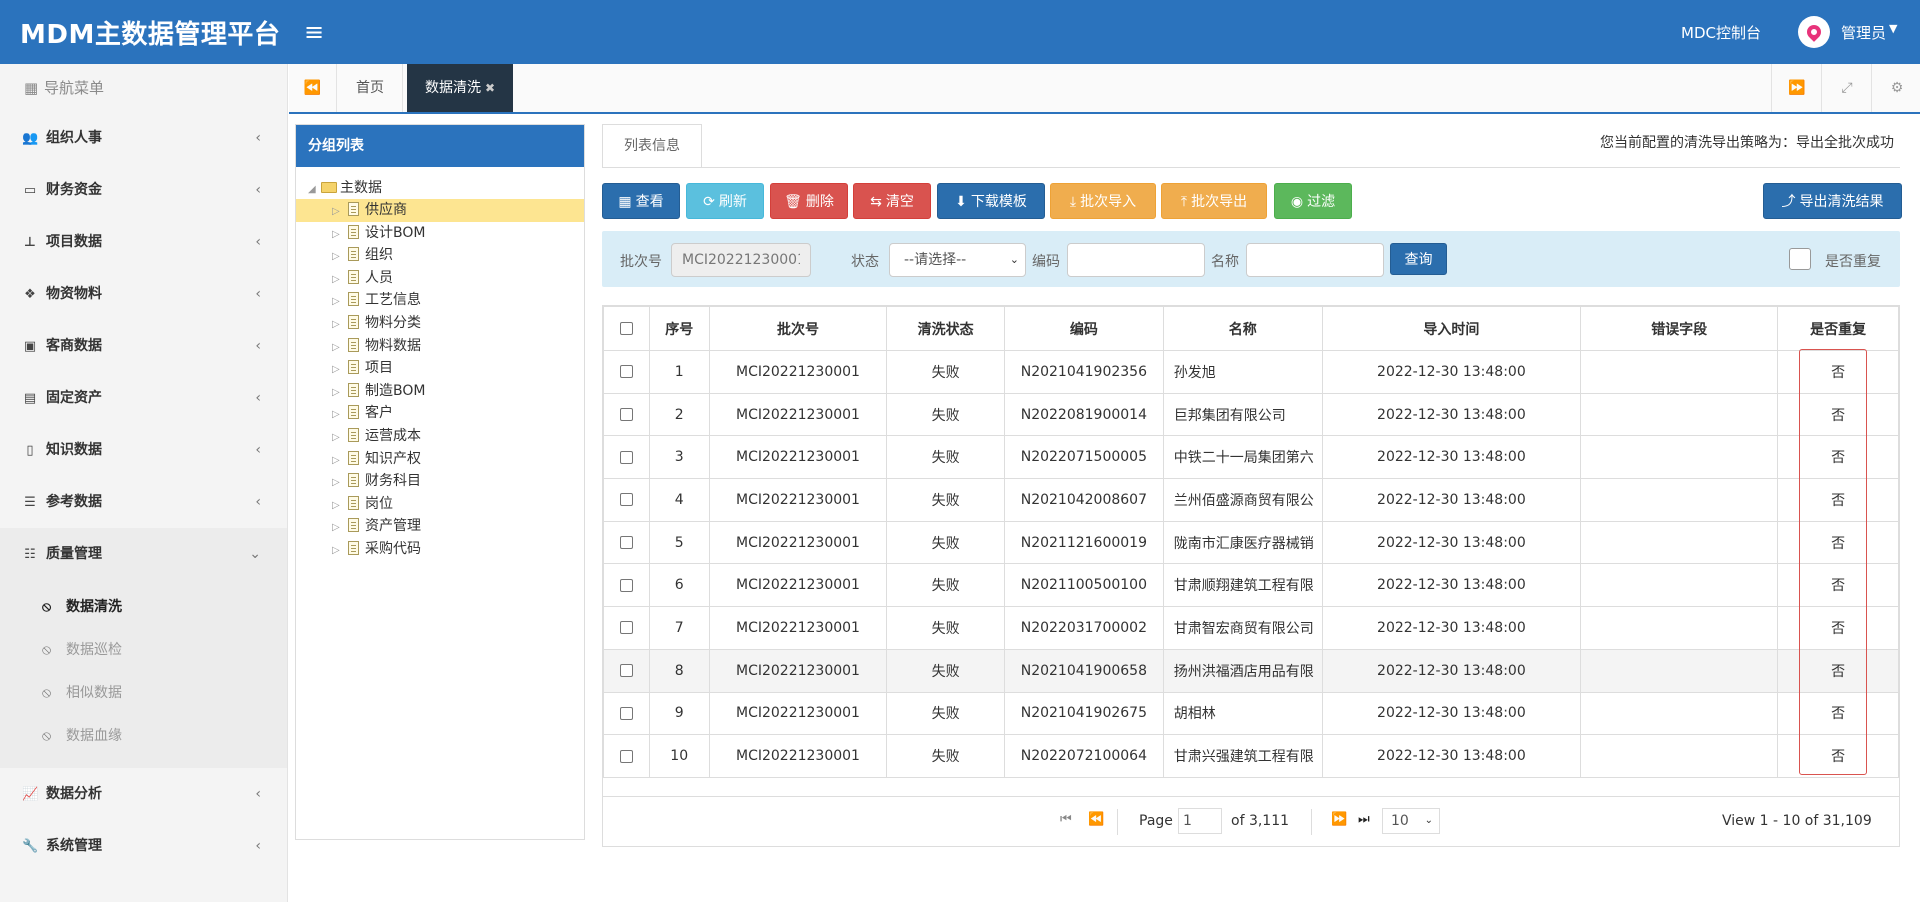 The image size is (1920, 902). Describe the element at coordinates (314, 32) in the screenshot. I see `menu-toggle-icon: ≡` at that location.